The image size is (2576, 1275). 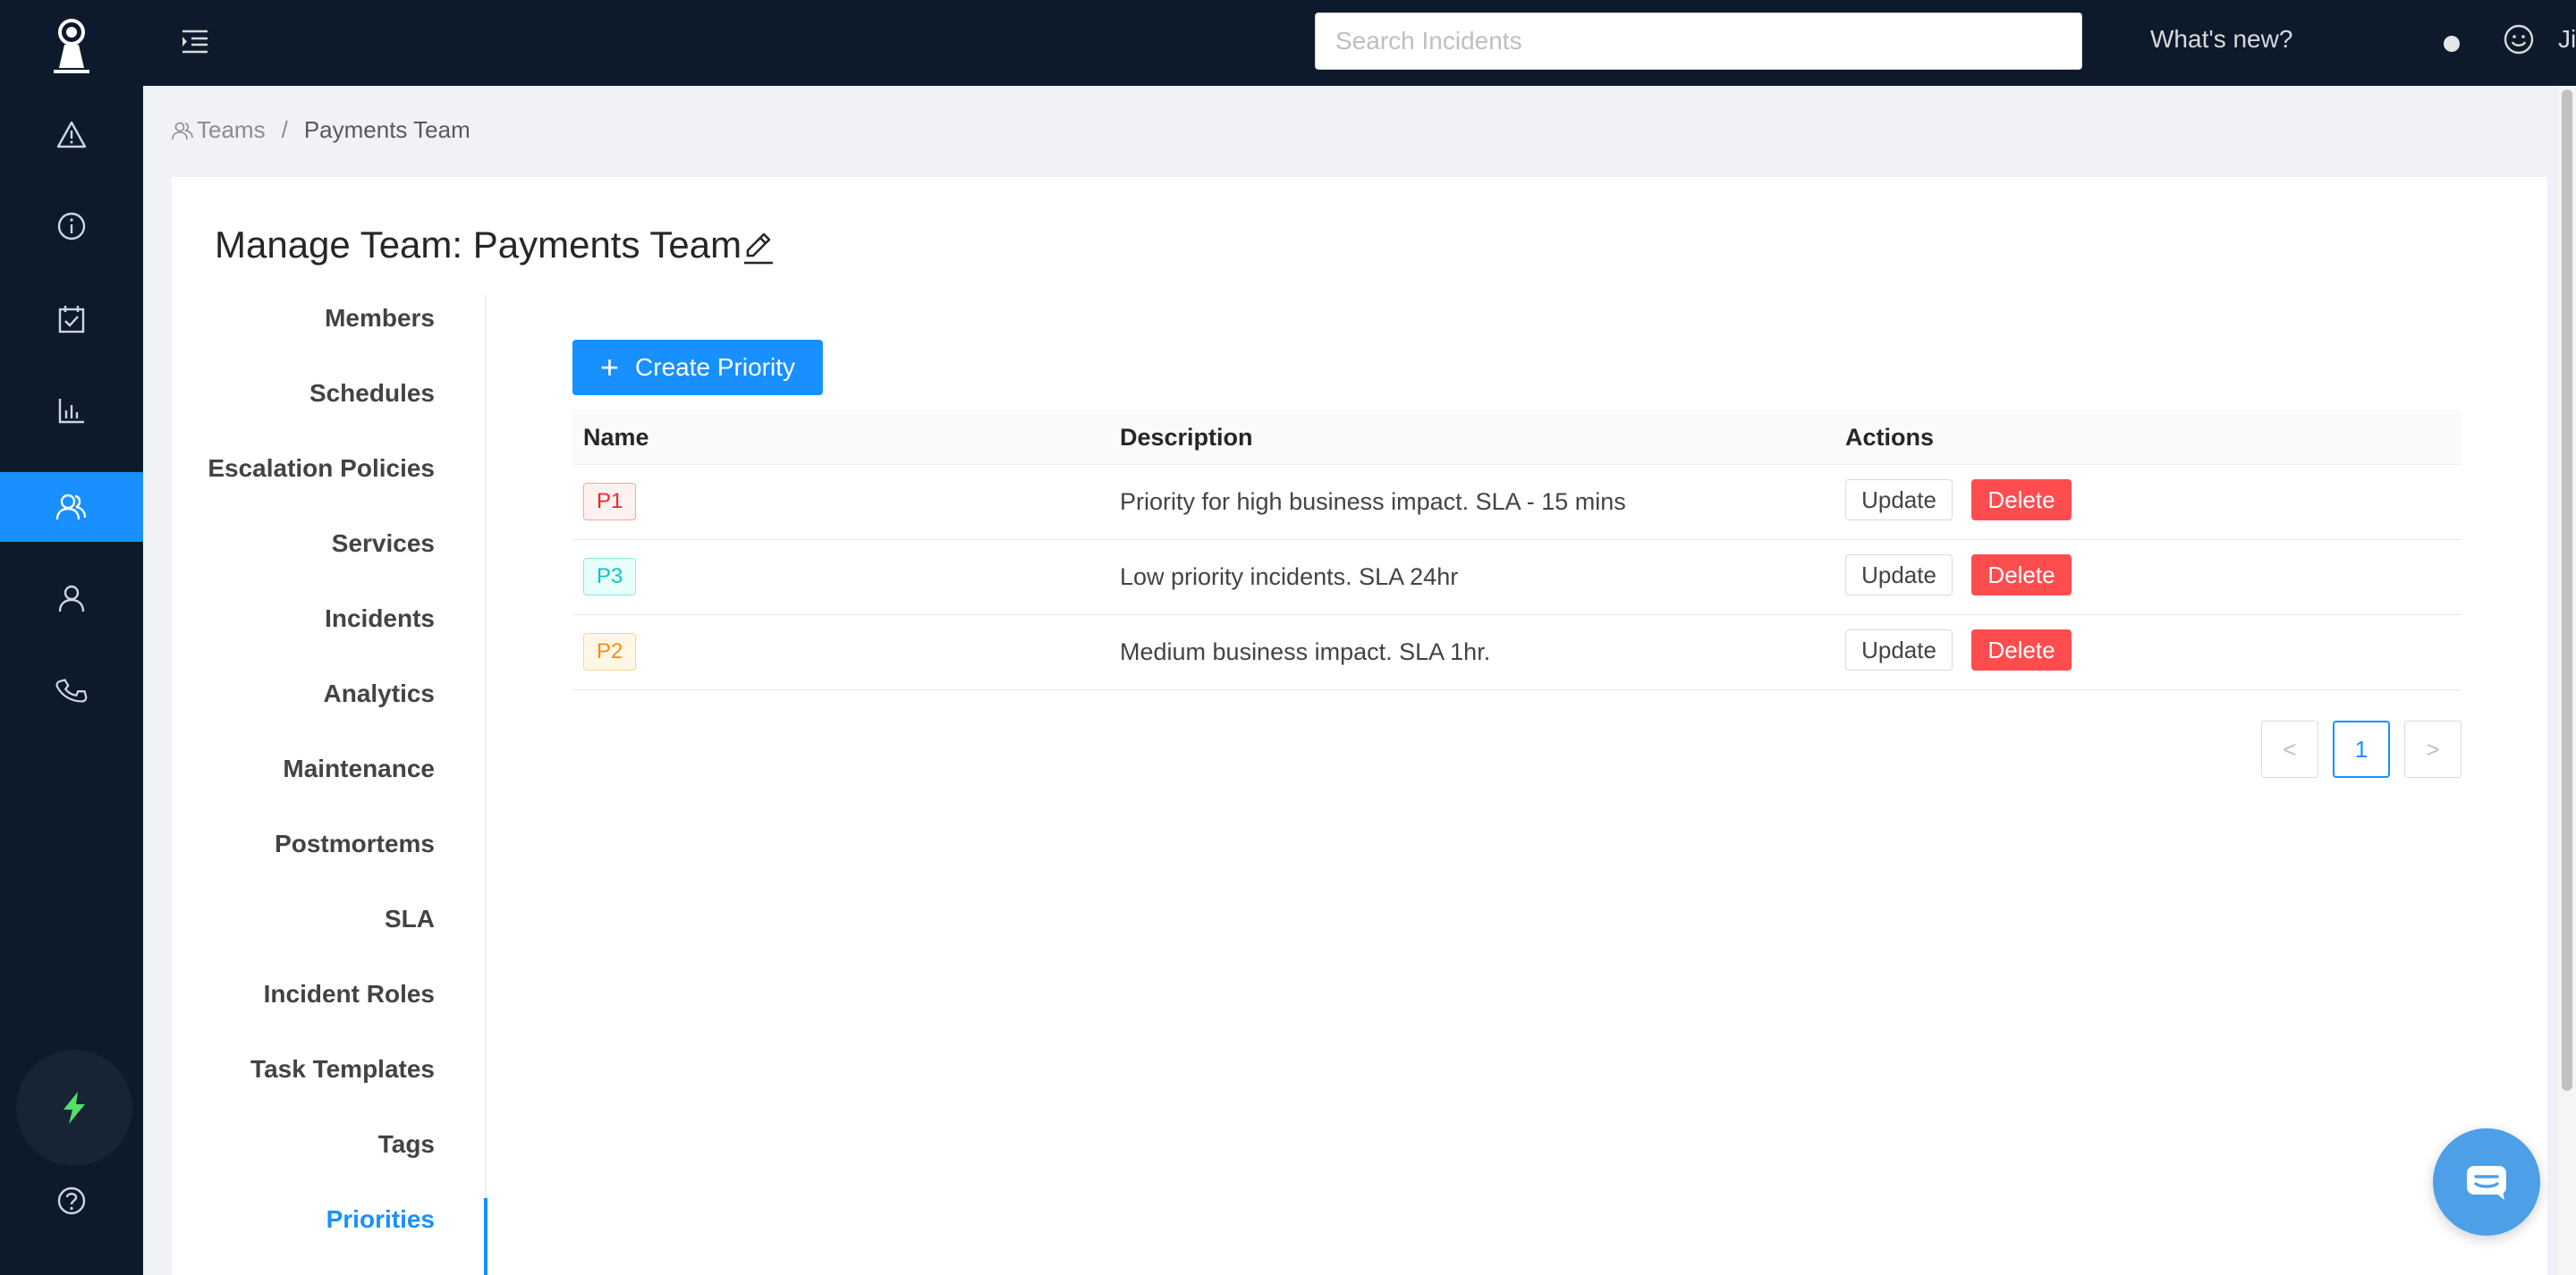 What do you see at coordinates (380, 618) in the screenshot?
I see `menu-item-incidents: Incidents` at bounding box center [380, 618].